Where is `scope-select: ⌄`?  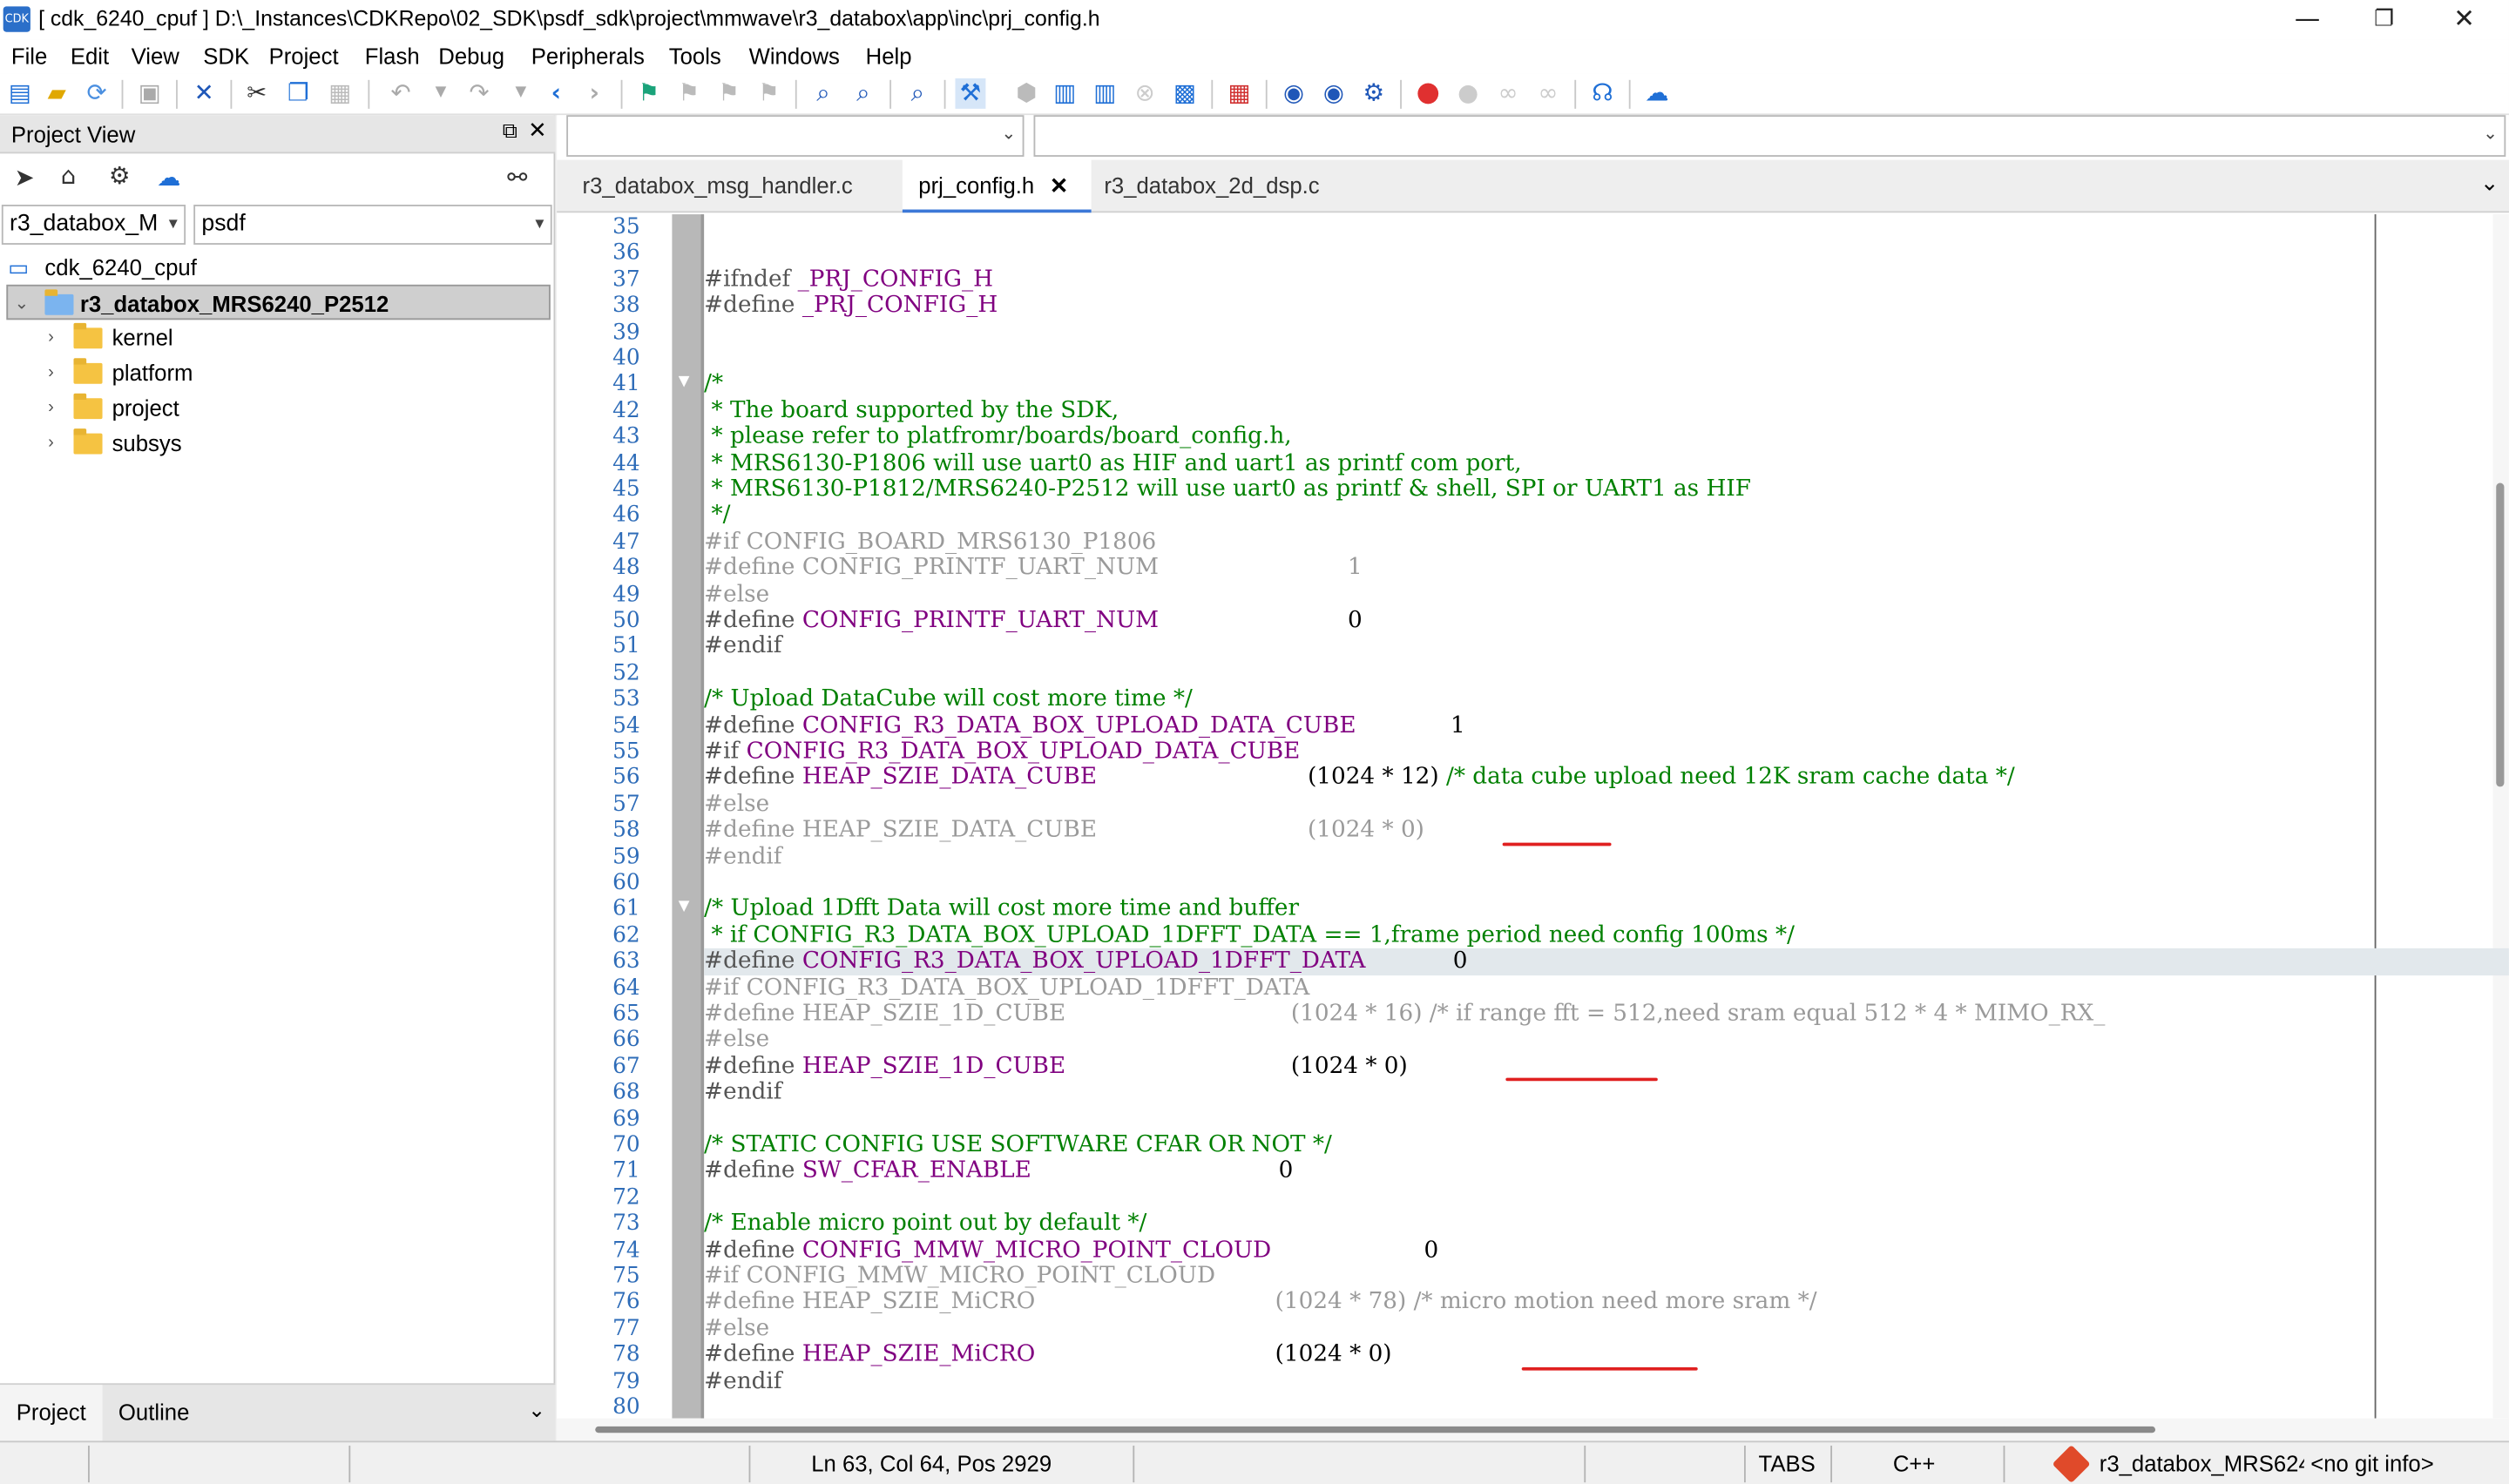
scope-select: ⌄ is located at coordinates (795, 136).